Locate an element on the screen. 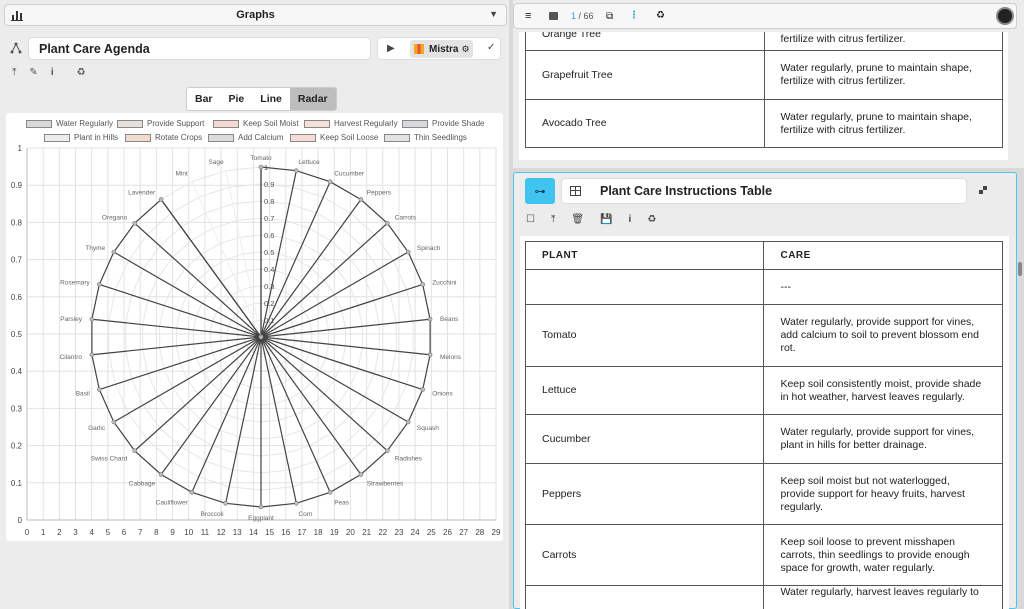 Image resolution: width=1024 pixels, height=609 pixels. care-cell: --- is located at coordinates (883, 287).